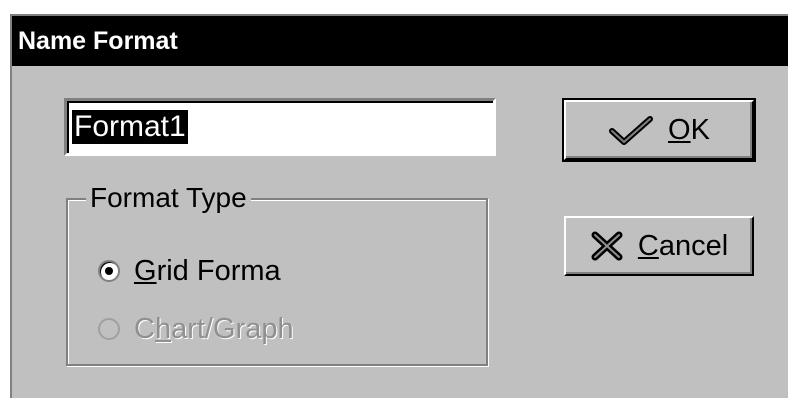 This screenshot has height=398, width=788. I want to click on cancel-button: Cancel, so click(659, 246).